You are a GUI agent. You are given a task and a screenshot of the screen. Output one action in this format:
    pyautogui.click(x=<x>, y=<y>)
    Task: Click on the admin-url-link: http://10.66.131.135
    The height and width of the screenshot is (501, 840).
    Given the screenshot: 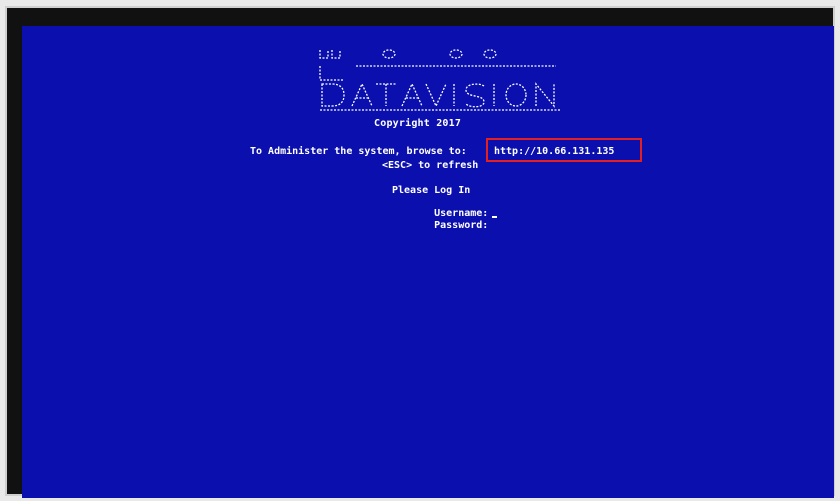 What is the action you would take?
    pyautogui.click(x=564, y=150)
    